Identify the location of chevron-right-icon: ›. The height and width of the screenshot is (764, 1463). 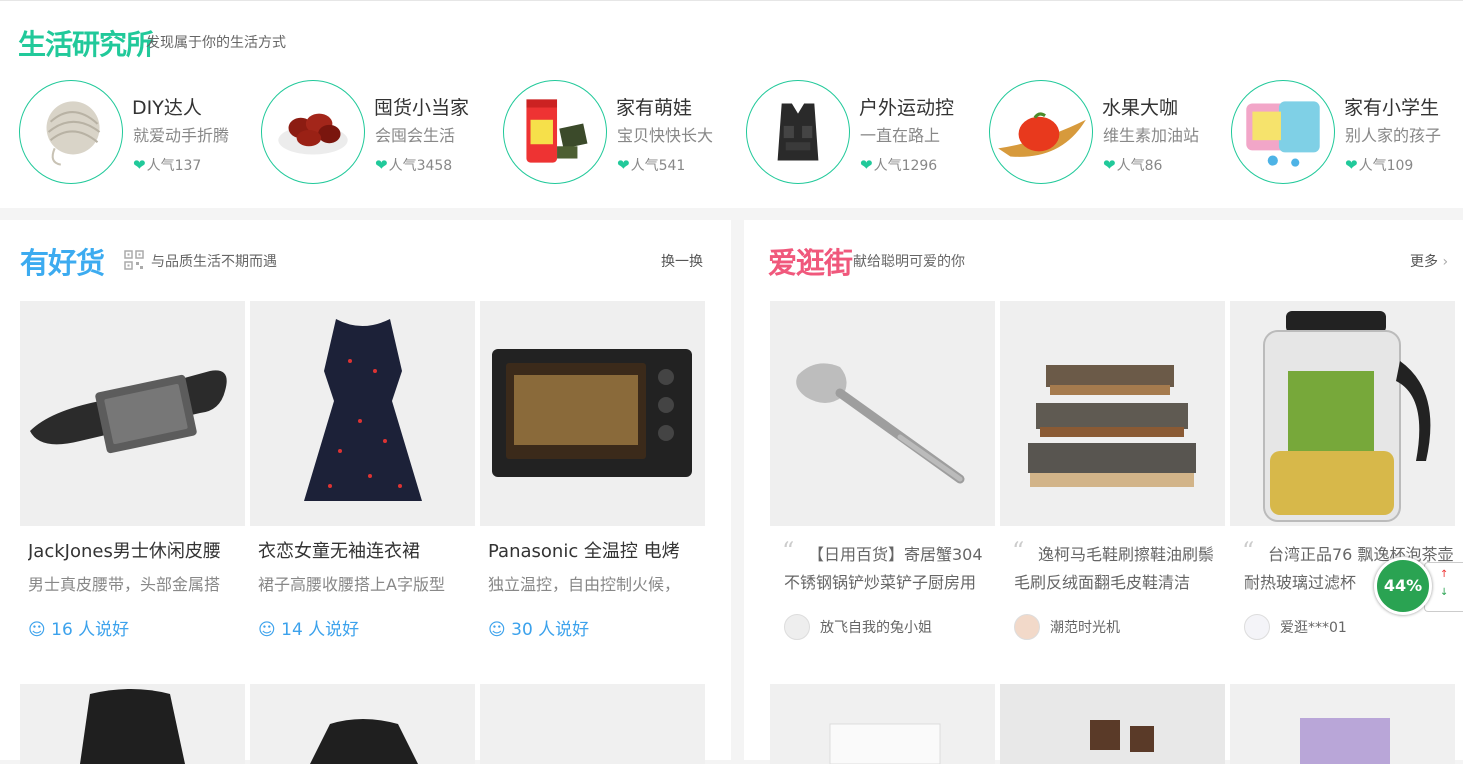
(1445, 262).